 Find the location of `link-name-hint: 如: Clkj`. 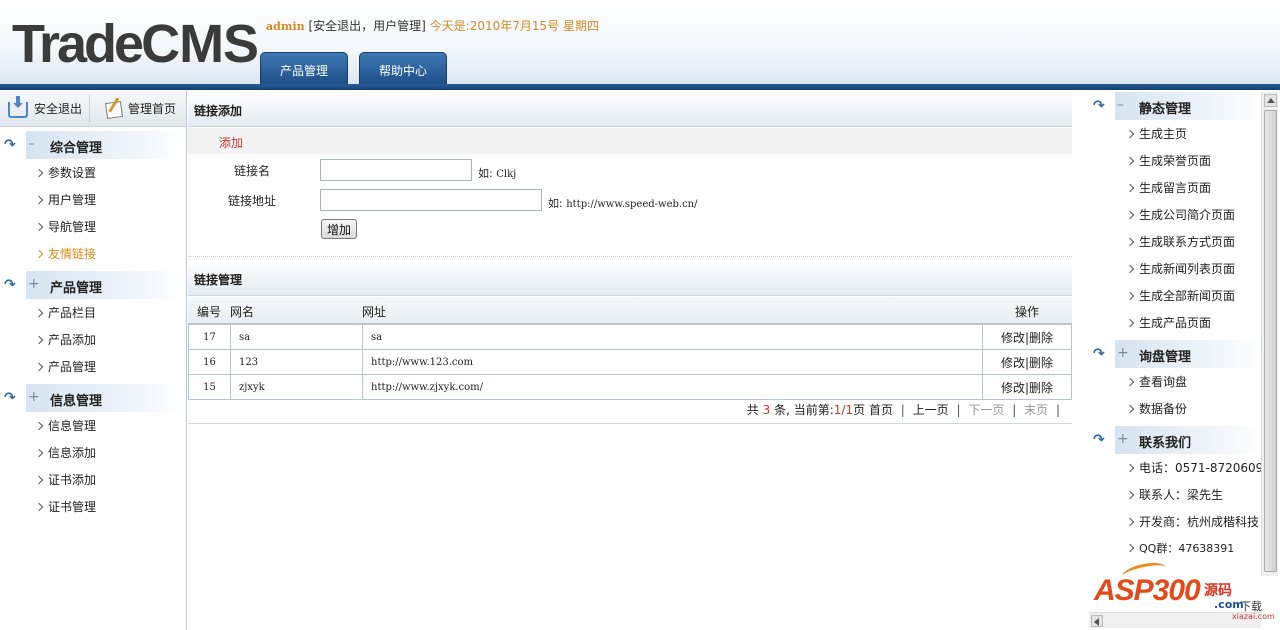

link-name-hint: 如: Clkj is located at coordinates (497, 173).